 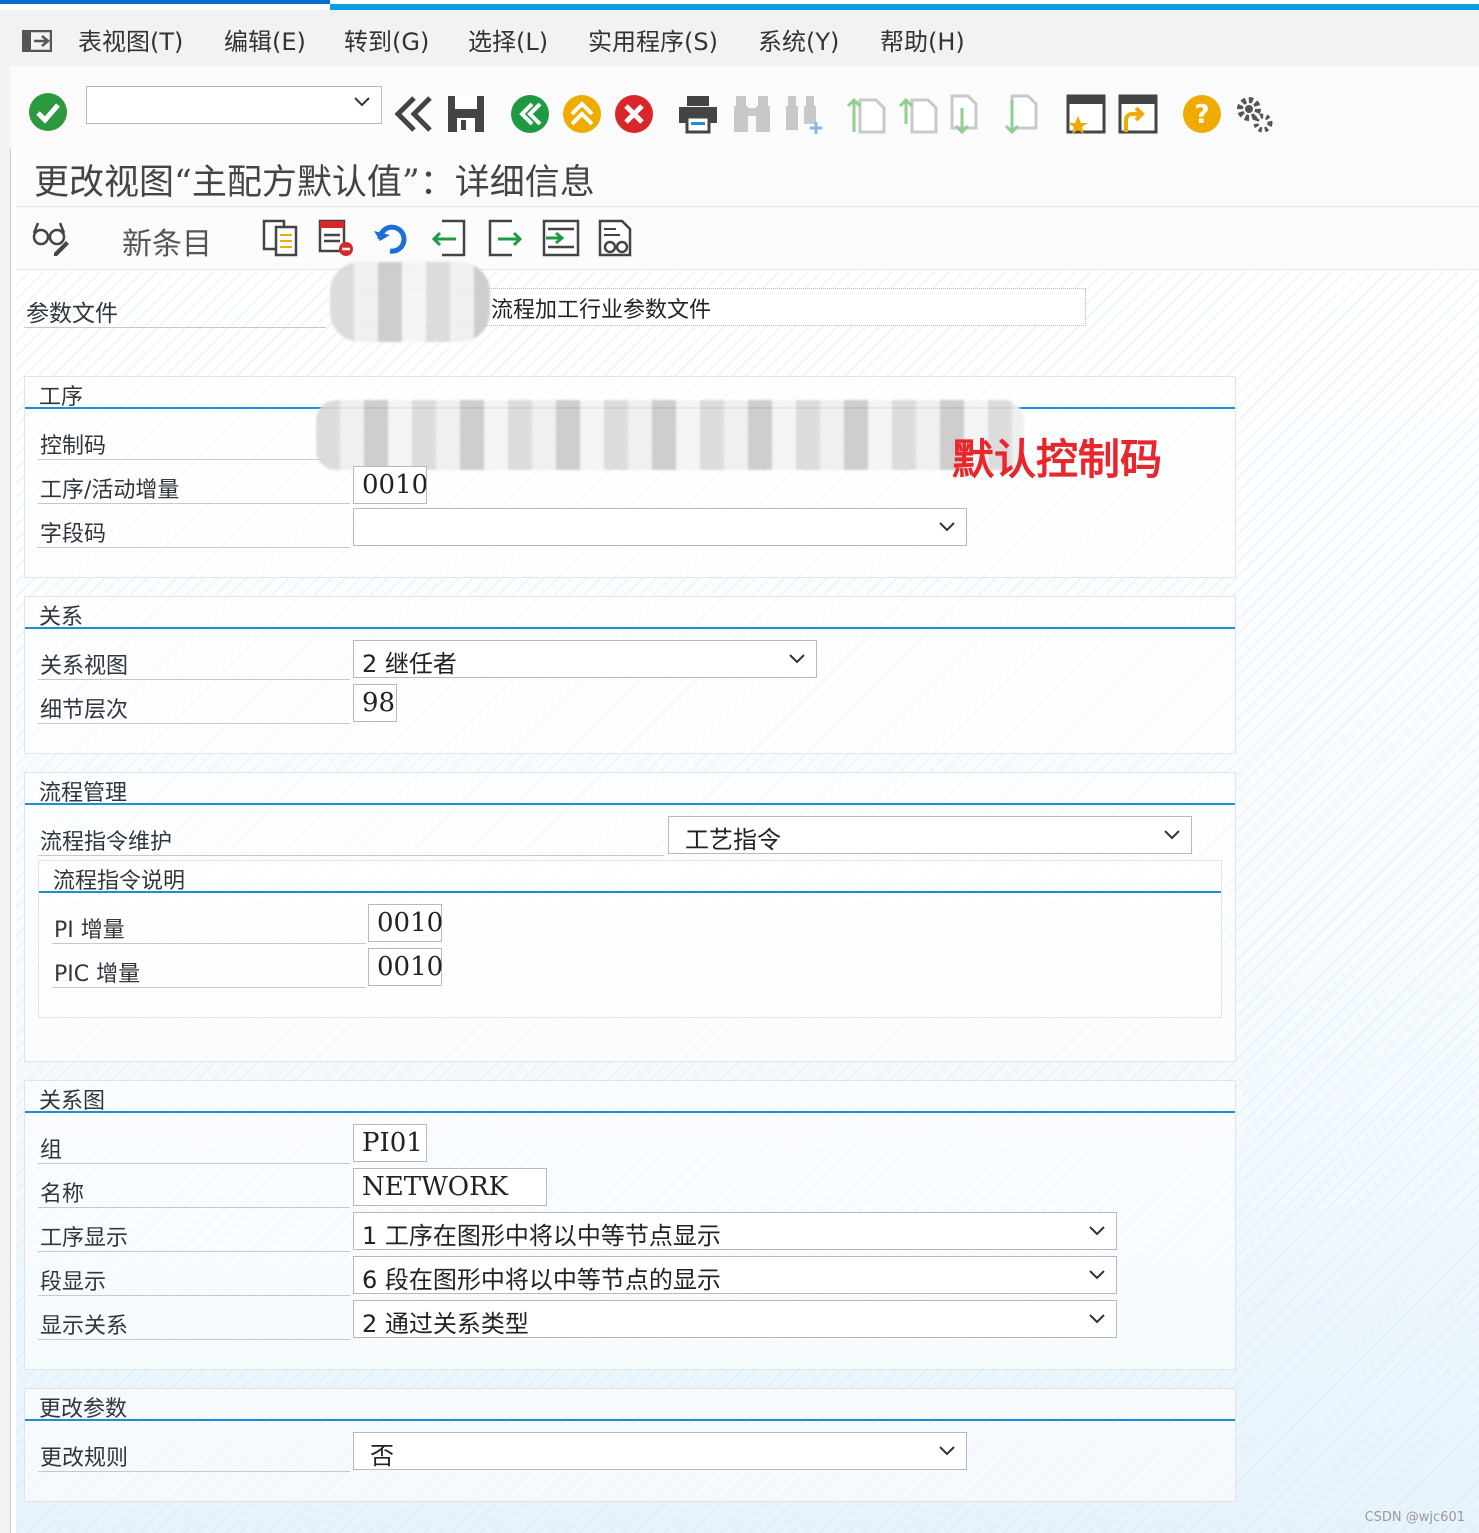 I want to click on copy-icon, so click(x=281, y=238).